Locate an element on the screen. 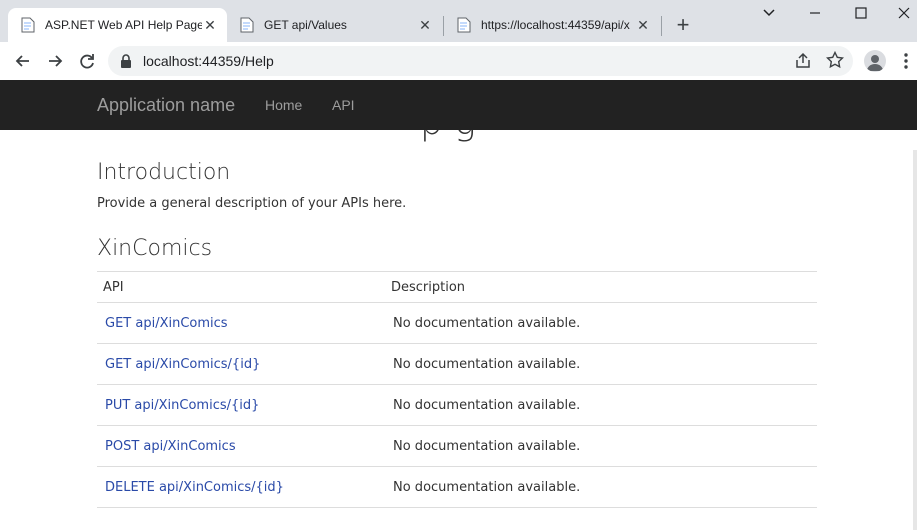 The height and width of the screenshot is (530, 917). site-navbar: Application name Home API is located at coordinates (458, 105).